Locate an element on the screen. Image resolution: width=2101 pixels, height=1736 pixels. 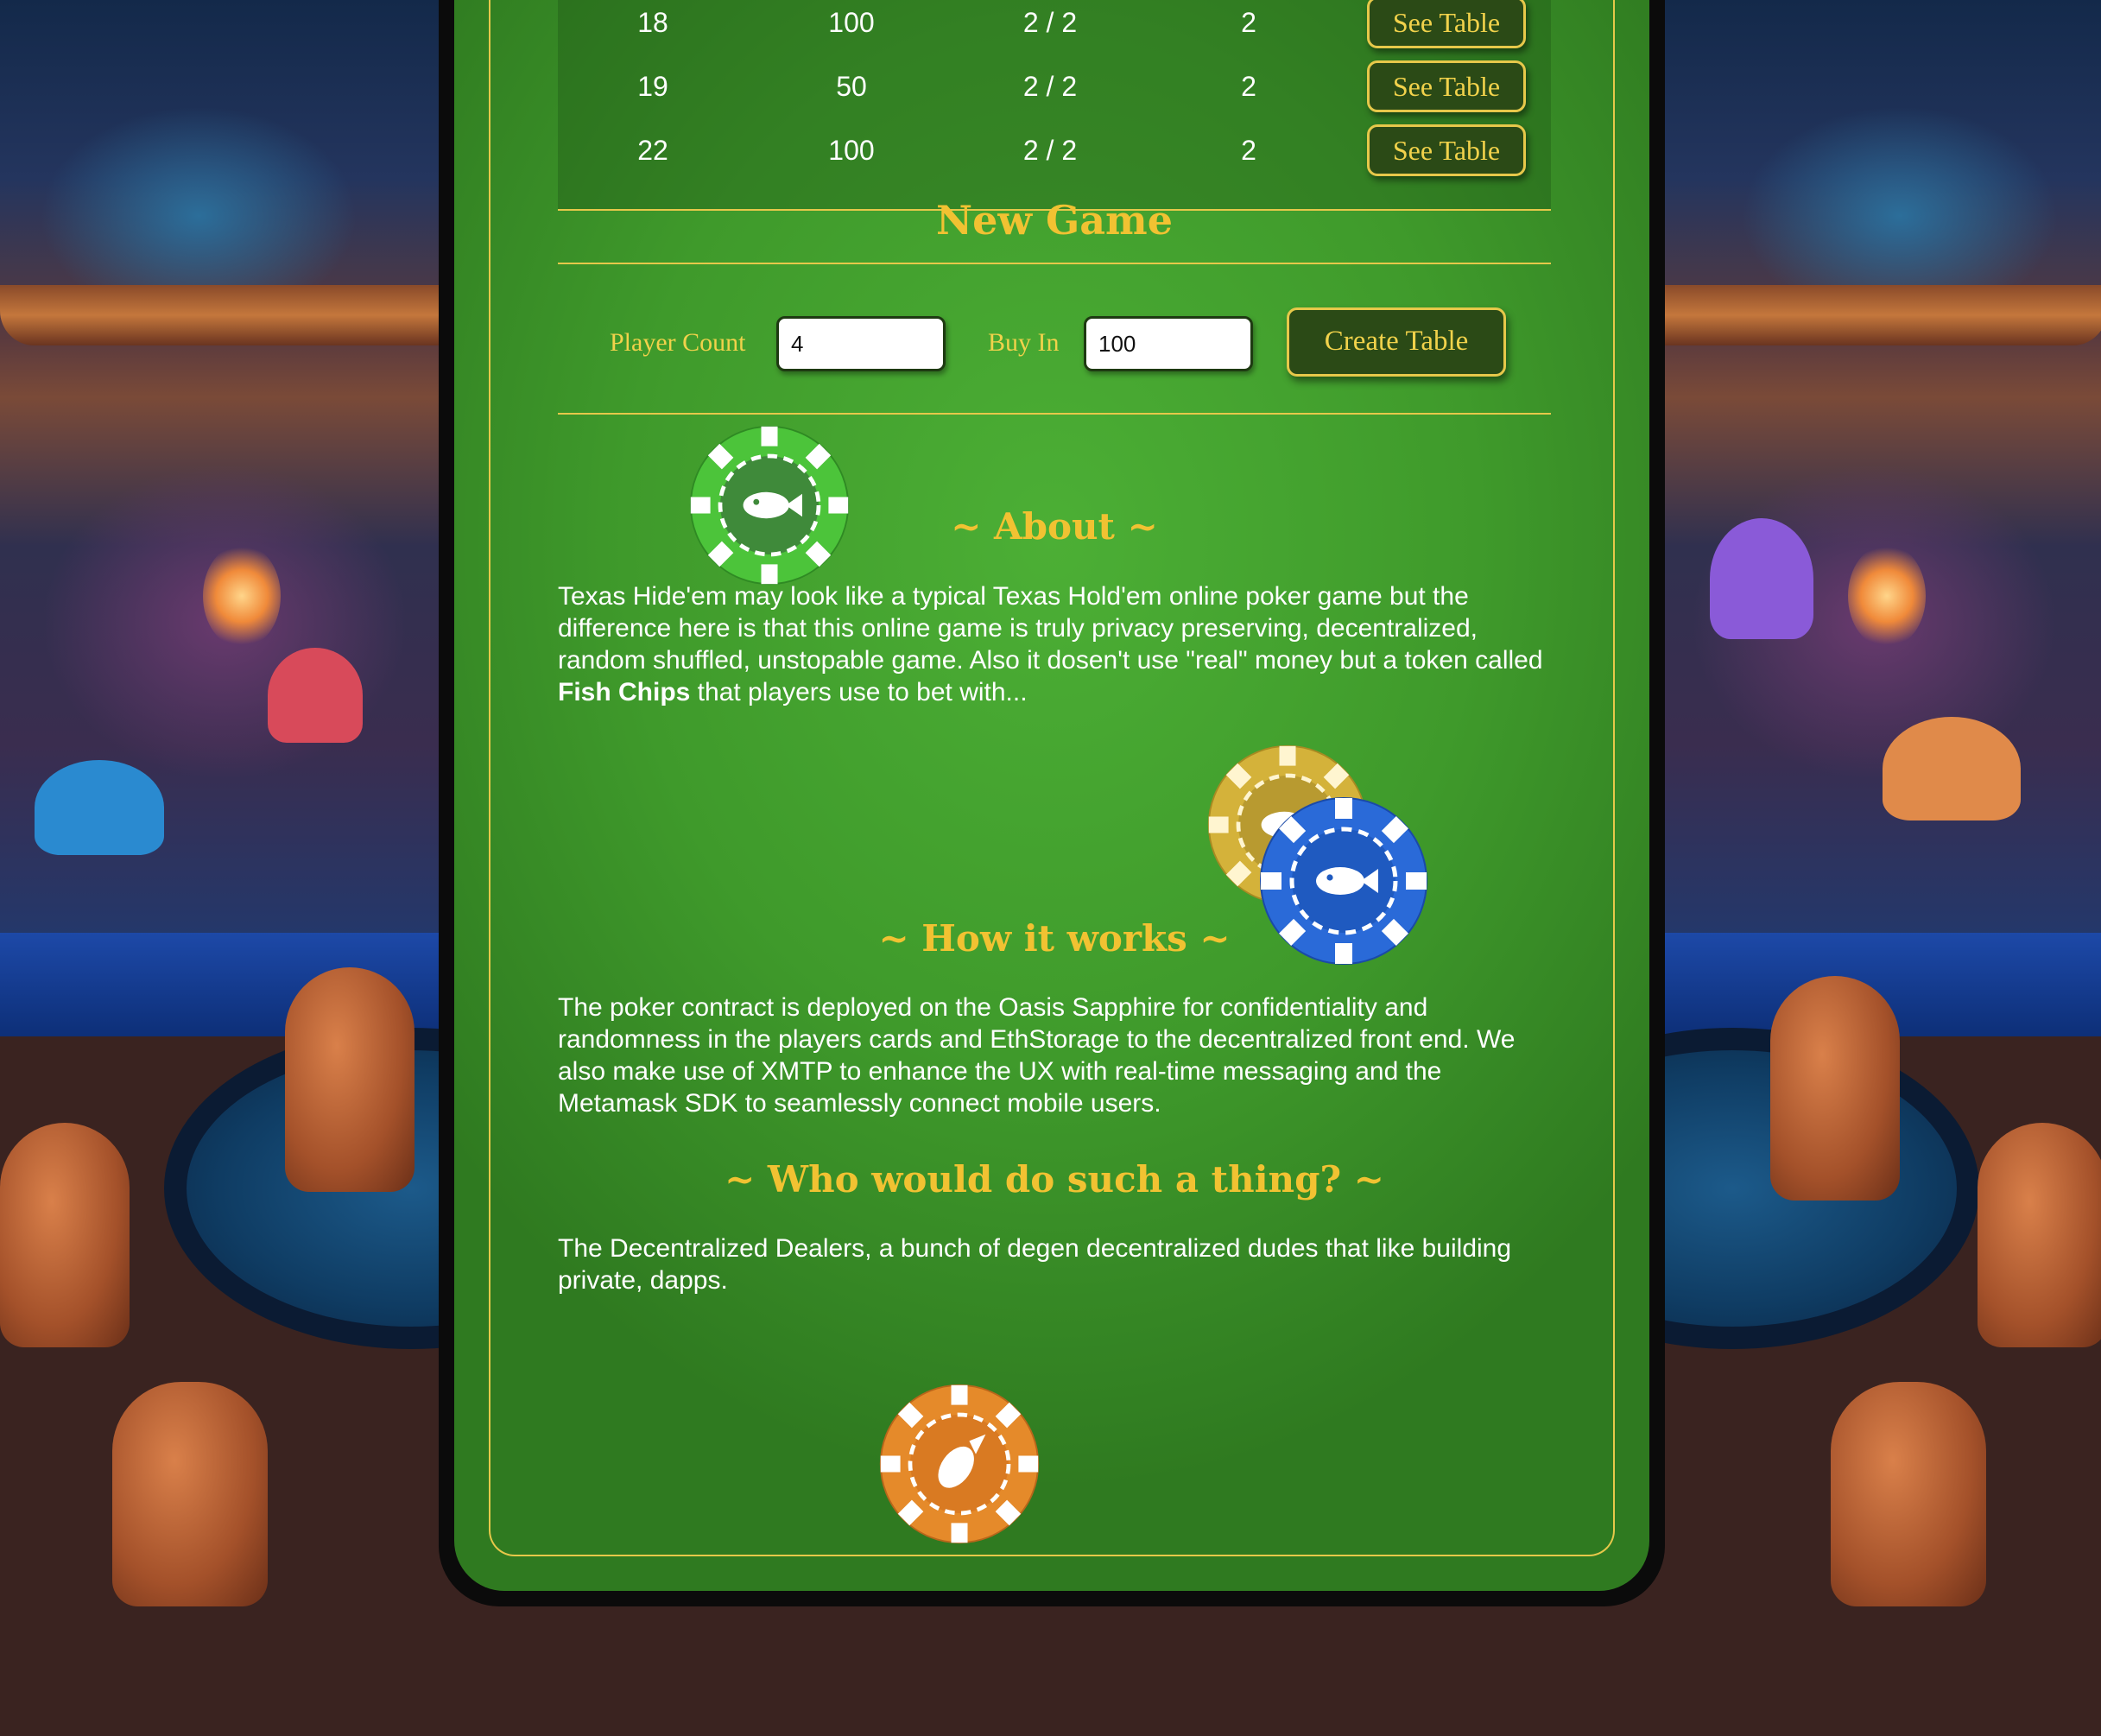
player-count-input is located at coordinates (861, 343).